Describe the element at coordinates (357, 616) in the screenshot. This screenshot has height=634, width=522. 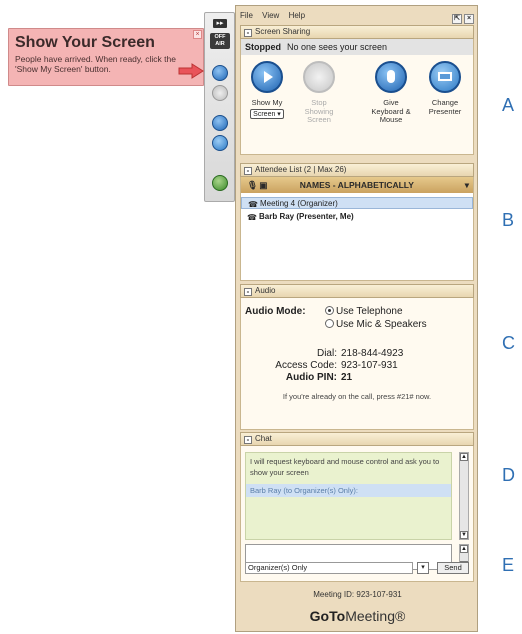
I see `gotomeeting-logo: GoToMeeting®` at that location.